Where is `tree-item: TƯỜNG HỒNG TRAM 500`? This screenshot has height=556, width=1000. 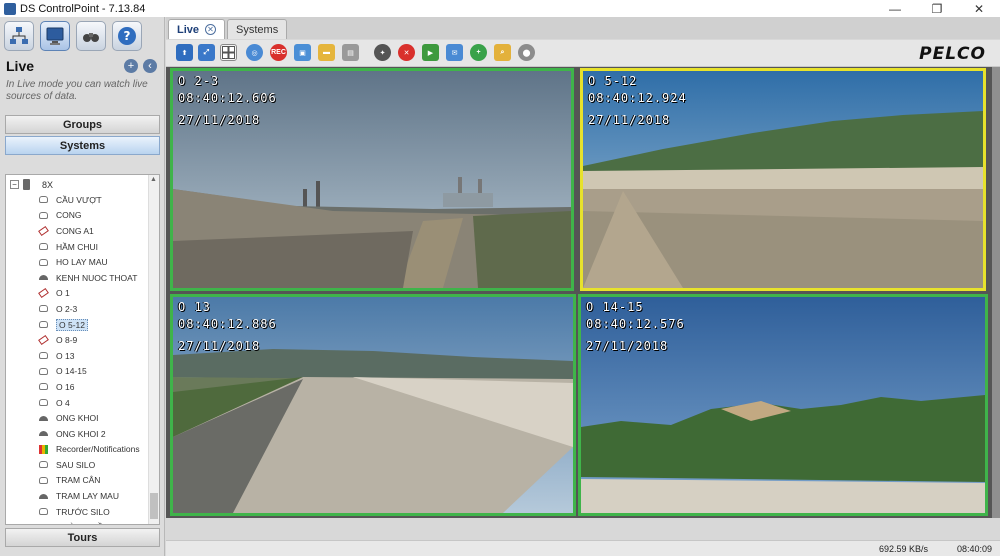 tree-item: TƯỜNG HỒNG TRAM 500 is located at coordinates (82, 521).